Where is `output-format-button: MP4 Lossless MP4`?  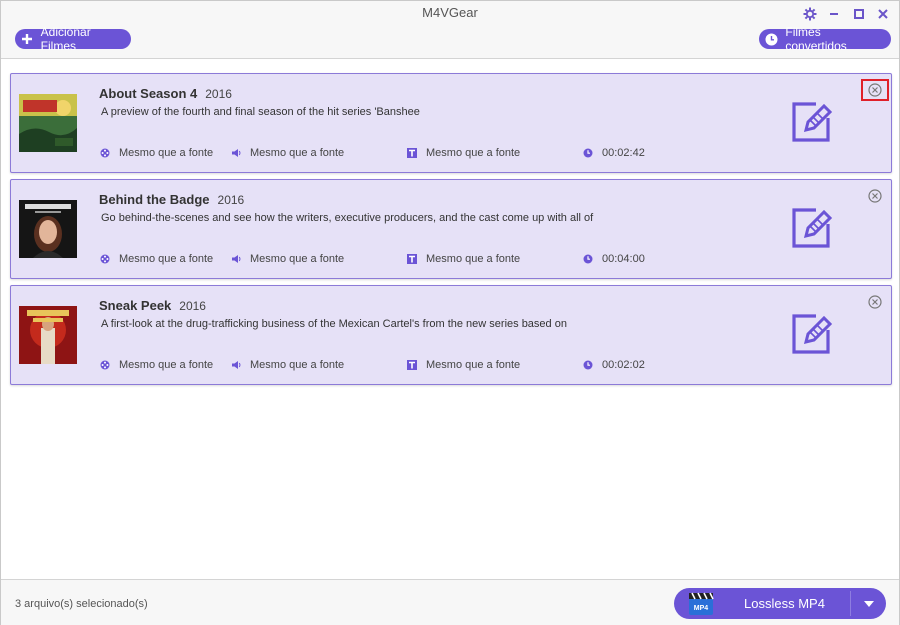 output-format-button: MP4 Lossless MP4 is located at coordinates (780, 603).